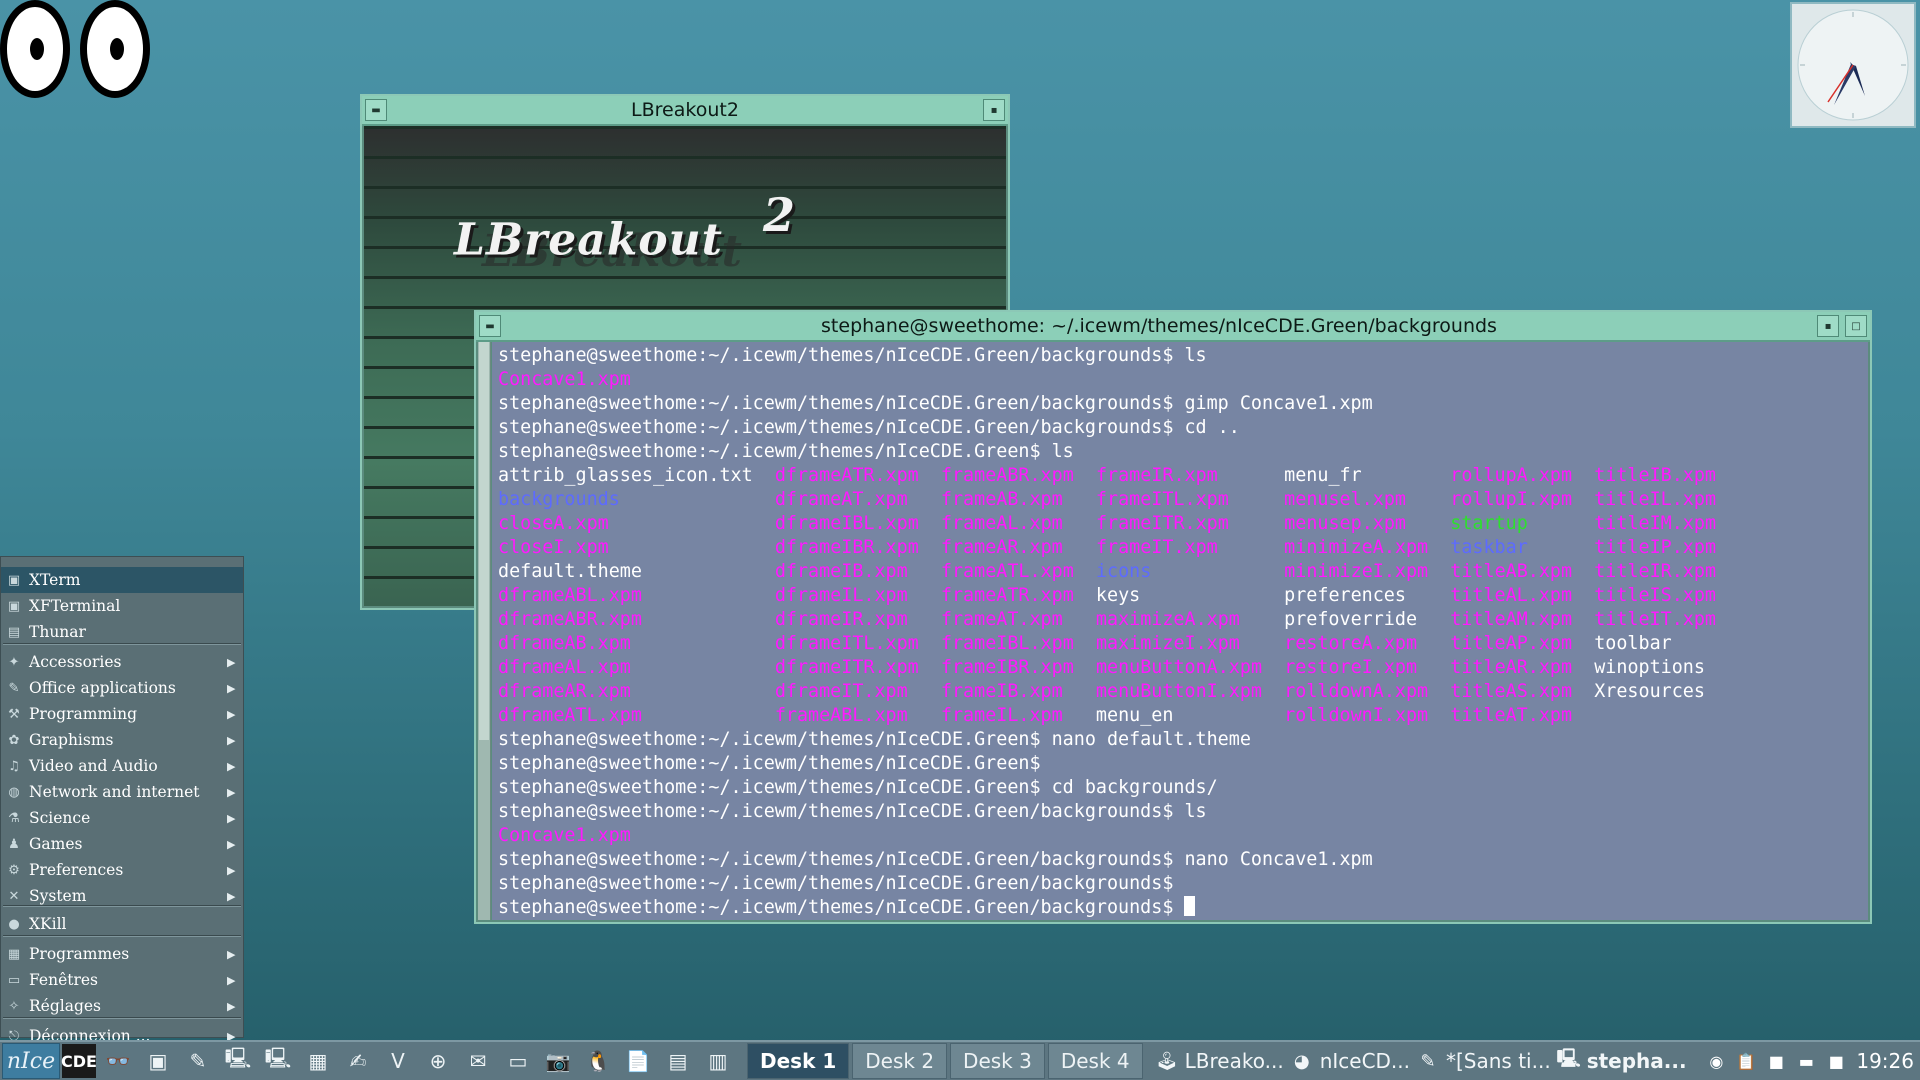 The width and height of the screenshot is (1920, 1080). Describe the element at coordinates (14, 632) in the screenshot. I see `file-manager-icon: ▤` at that location.